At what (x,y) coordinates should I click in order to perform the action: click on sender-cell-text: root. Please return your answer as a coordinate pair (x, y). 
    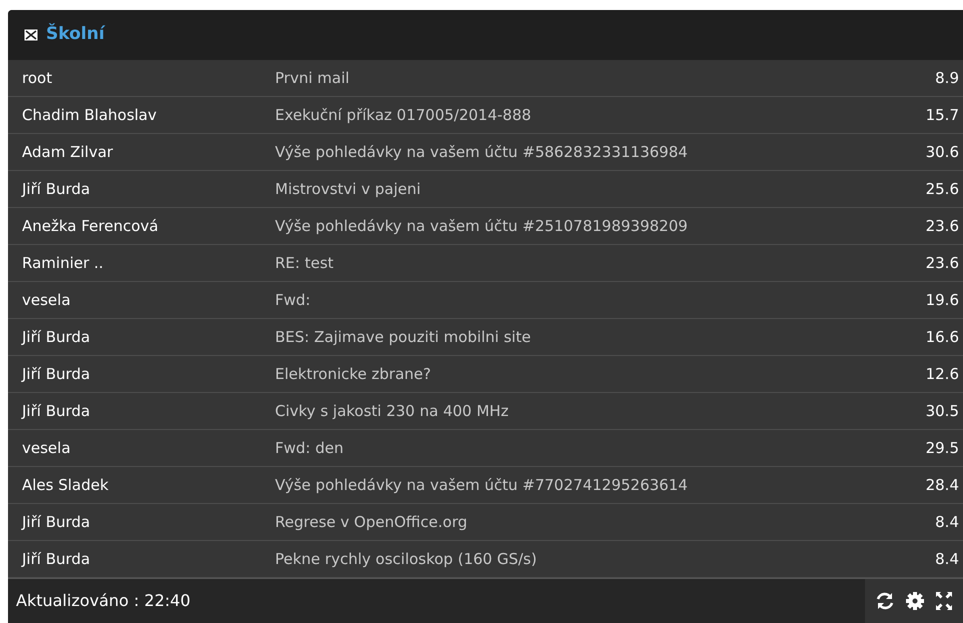
    Looking at the image, I should click on (37, 78).